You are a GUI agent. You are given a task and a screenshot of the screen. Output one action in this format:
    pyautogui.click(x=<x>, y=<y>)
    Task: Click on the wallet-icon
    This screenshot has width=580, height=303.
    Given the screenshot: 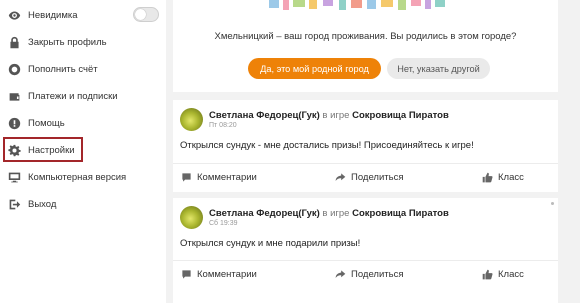 What is the action you would take?
    pyautogui.click(x=14, y=96)
    